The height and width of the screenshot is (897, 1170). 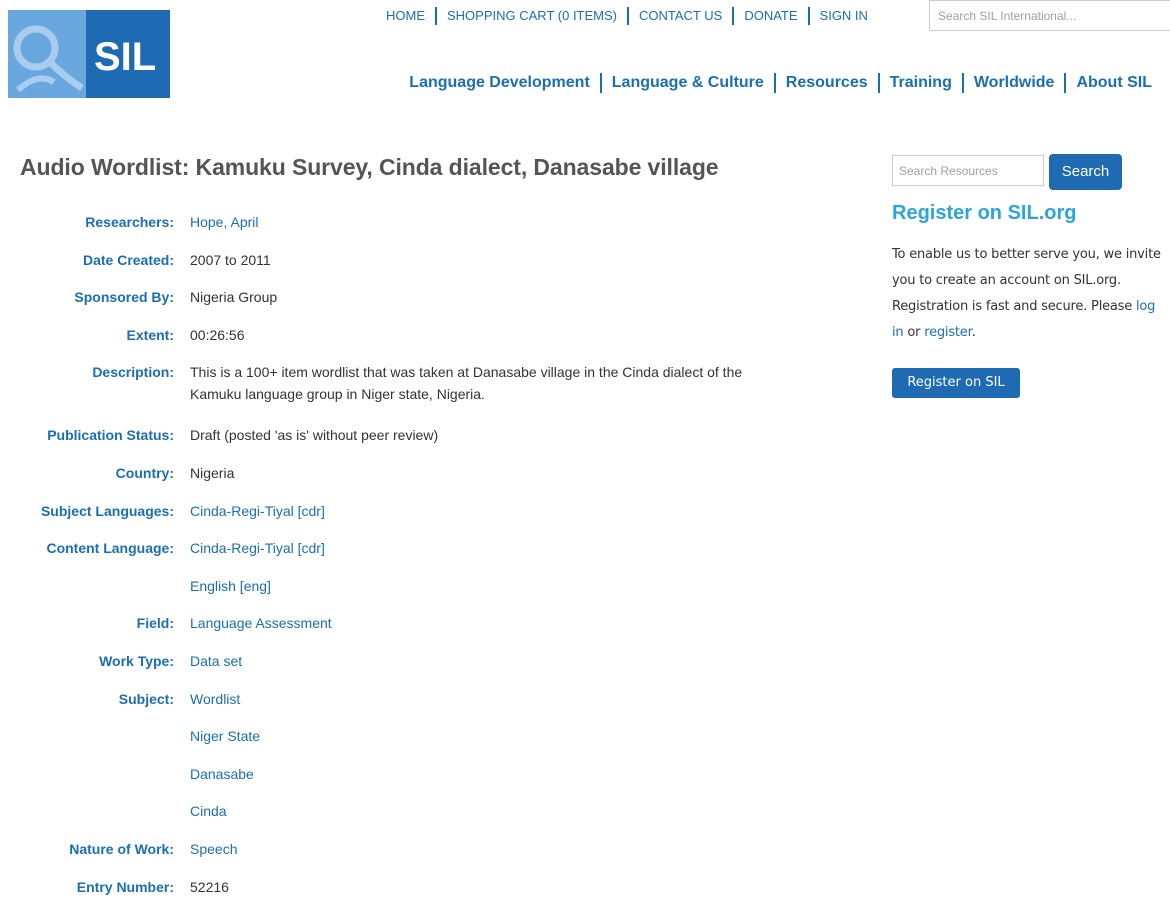 What do you see at coordinates (257, 511) in the screenshot?
I see `subject-language-link: Cinda-Regi-Tiyal [cdr]` at bounding box center [257, 511].